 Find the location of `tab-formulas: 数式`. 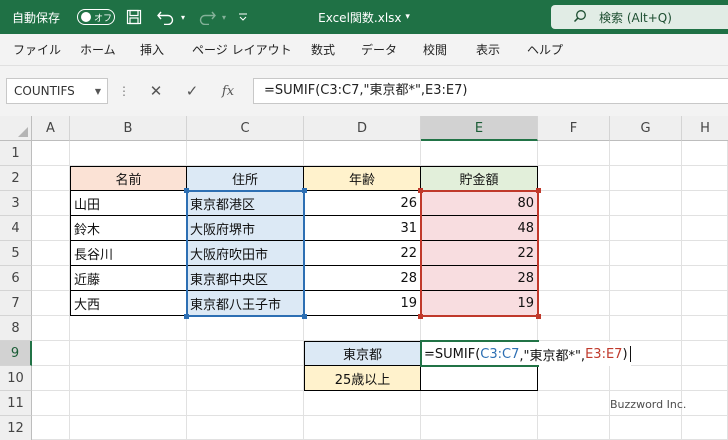

tab-formulas: 数式 is located at coordinates (323, 50).